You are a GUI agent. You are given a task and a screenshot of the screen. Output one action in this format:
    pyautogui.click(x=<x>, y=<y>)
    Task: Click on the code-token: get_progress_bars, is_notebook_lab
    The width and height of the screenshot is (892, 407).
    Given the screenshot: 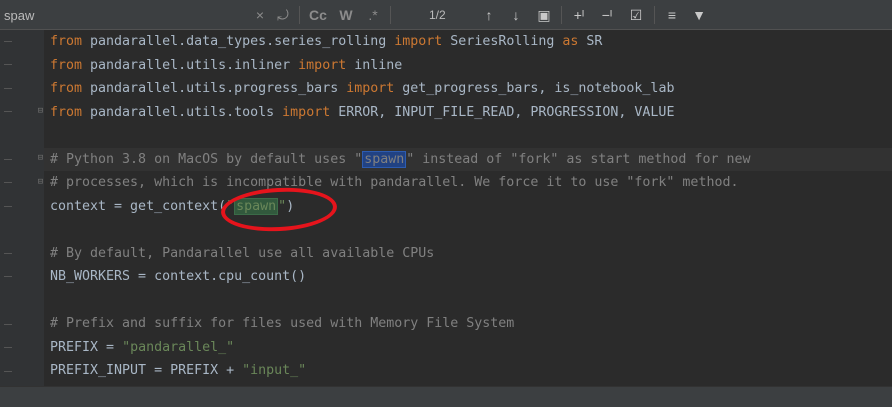 What is the action you would take?
    pyautogui.click(x=538, y=88)
    